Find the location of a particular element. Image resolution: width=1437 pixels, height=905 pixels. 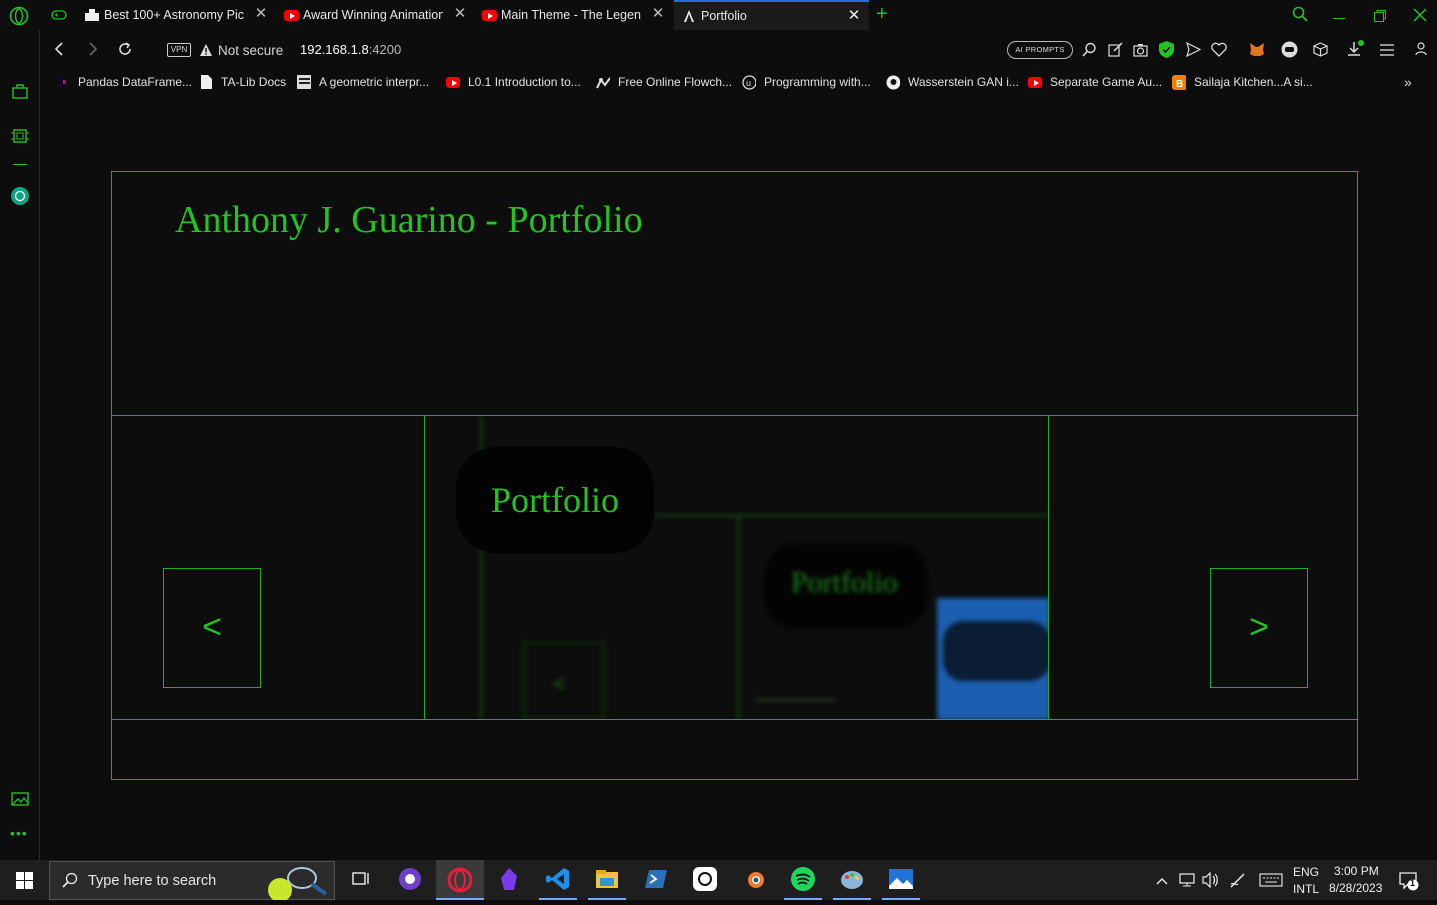

ai-prompts-button: AI PROMPTS is located at coordinates (1040, 50).